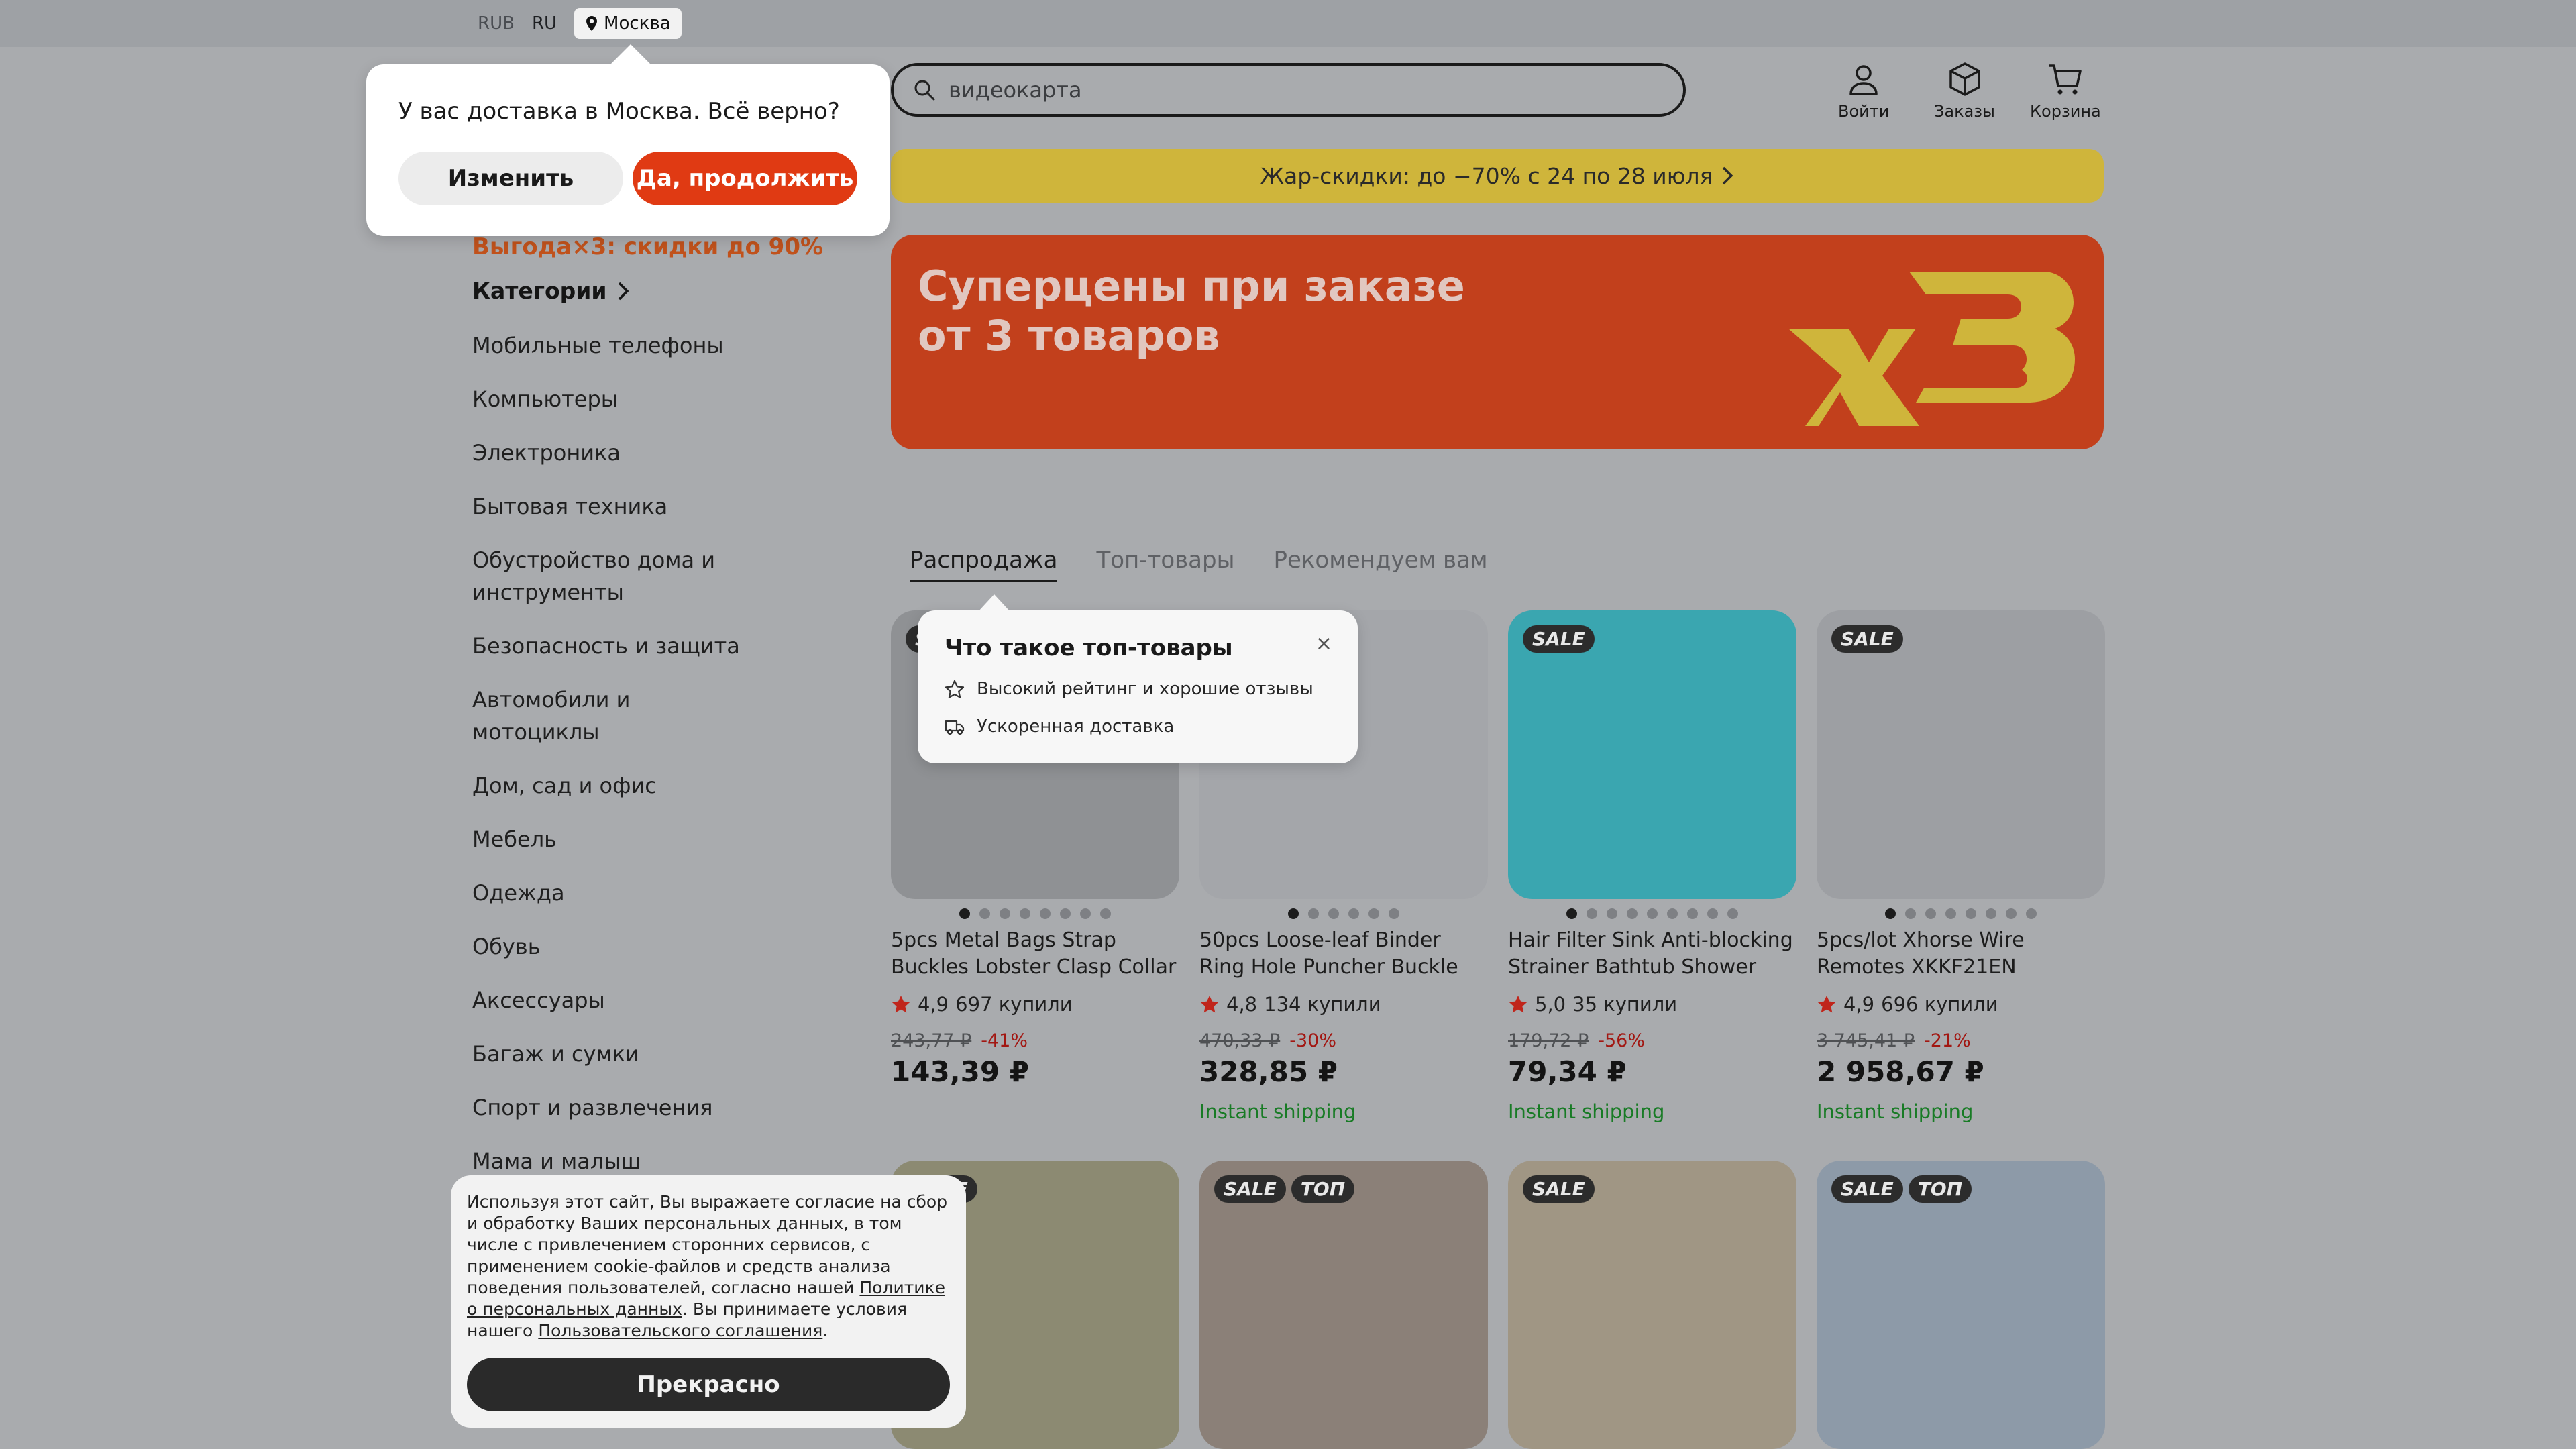 The image size is (2576, 1449). What do you see at coordinates (984, 564) in the screenshot?
I see `tab-sale: Распродажа` at bounding box center [984, 564].